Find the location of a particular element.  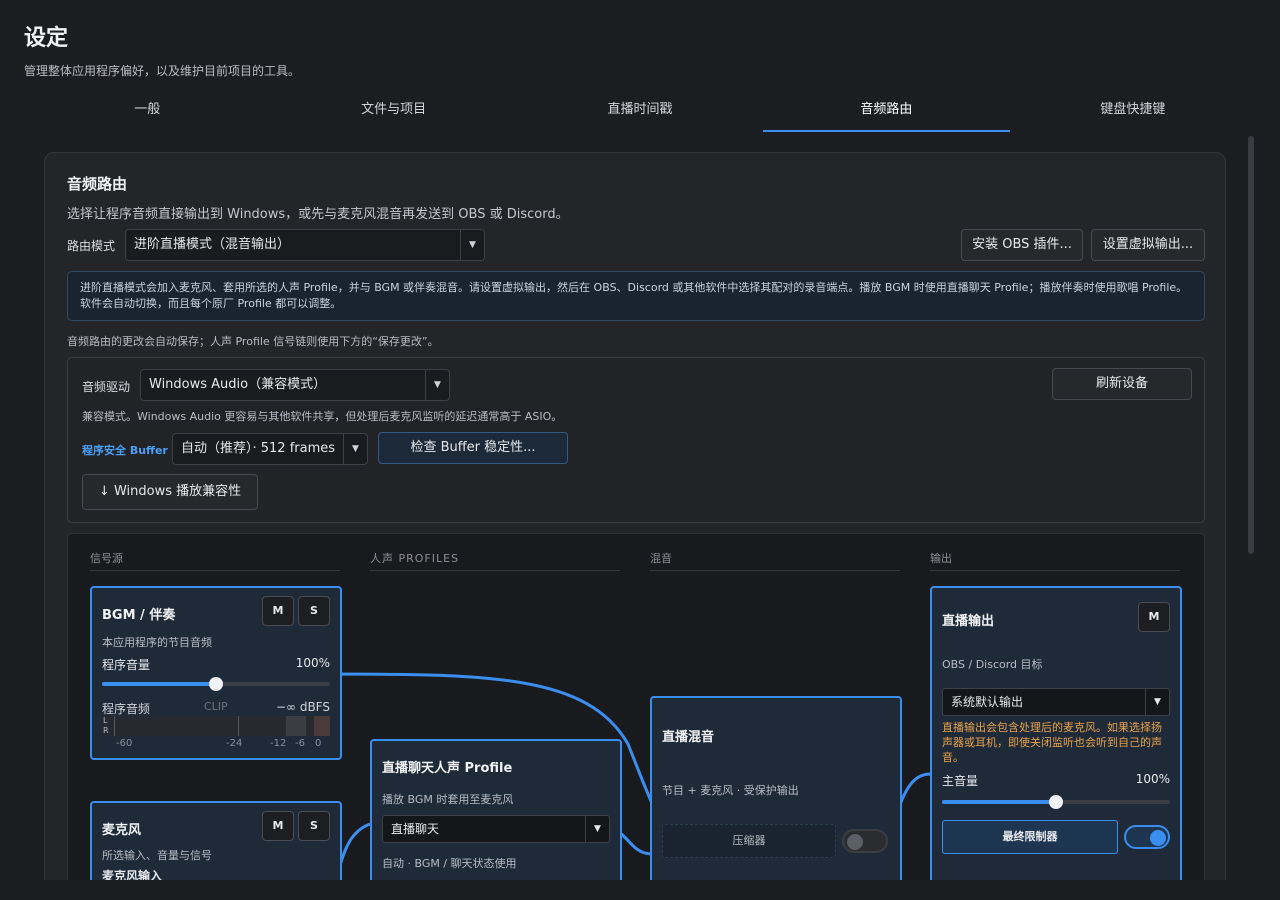

buffer-value: 自动（推荐）· 512 frames is located at coordinates (258, 448).